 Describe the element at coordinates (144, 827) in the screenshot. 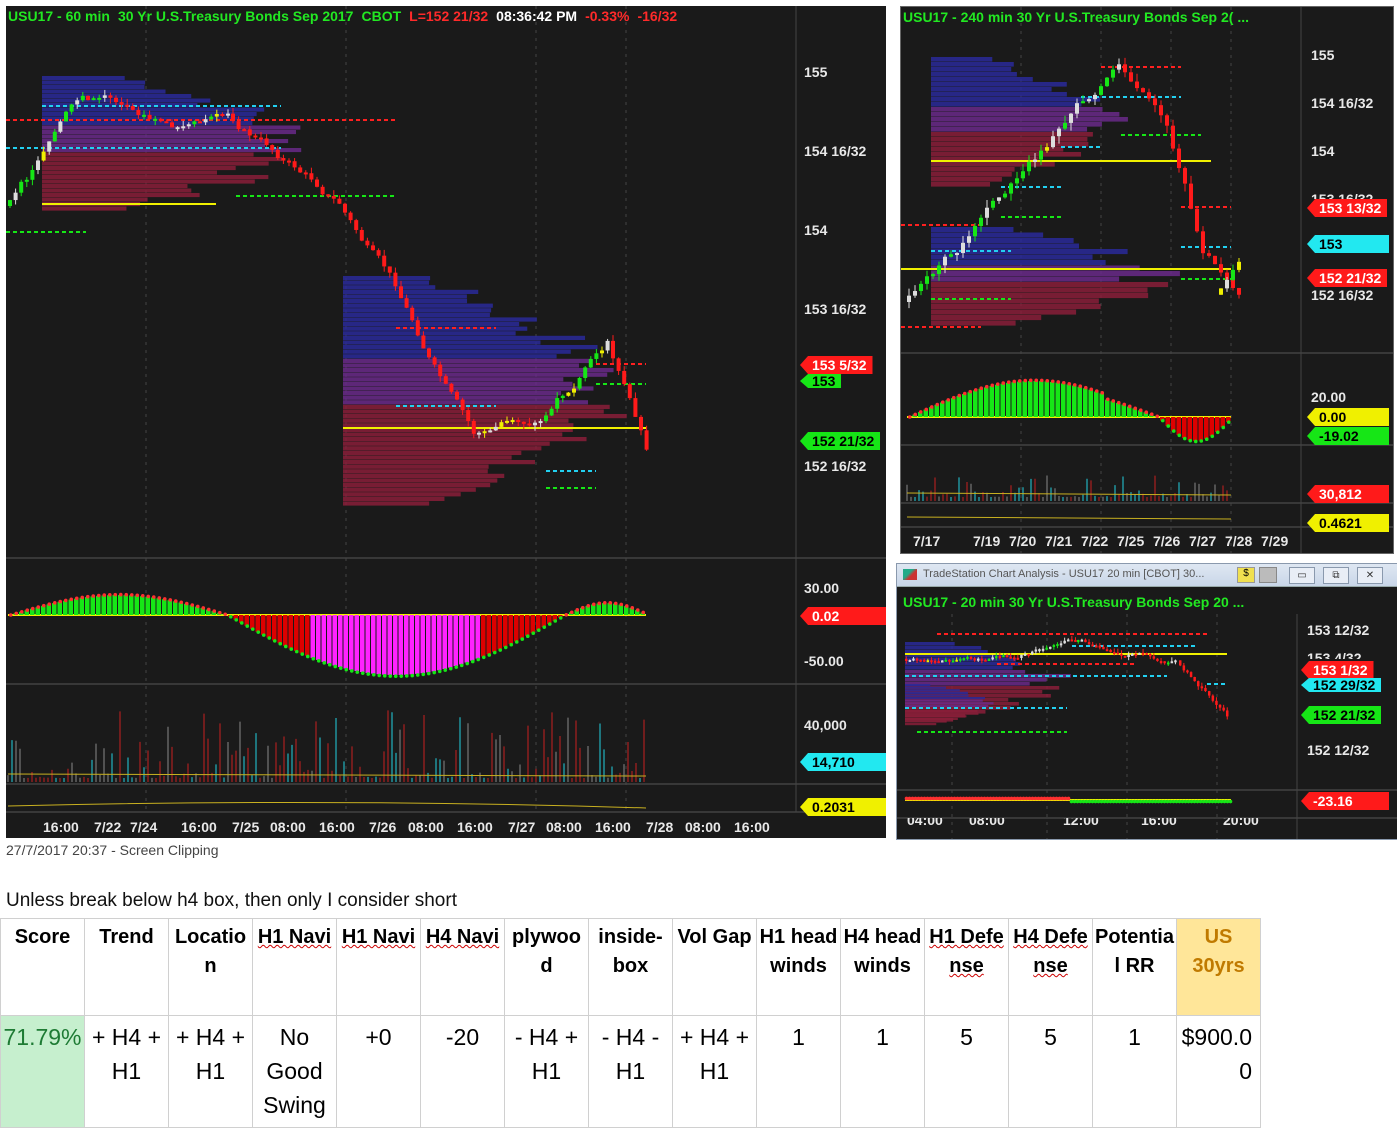

I see `time-axis-label: 7/24` at that location.